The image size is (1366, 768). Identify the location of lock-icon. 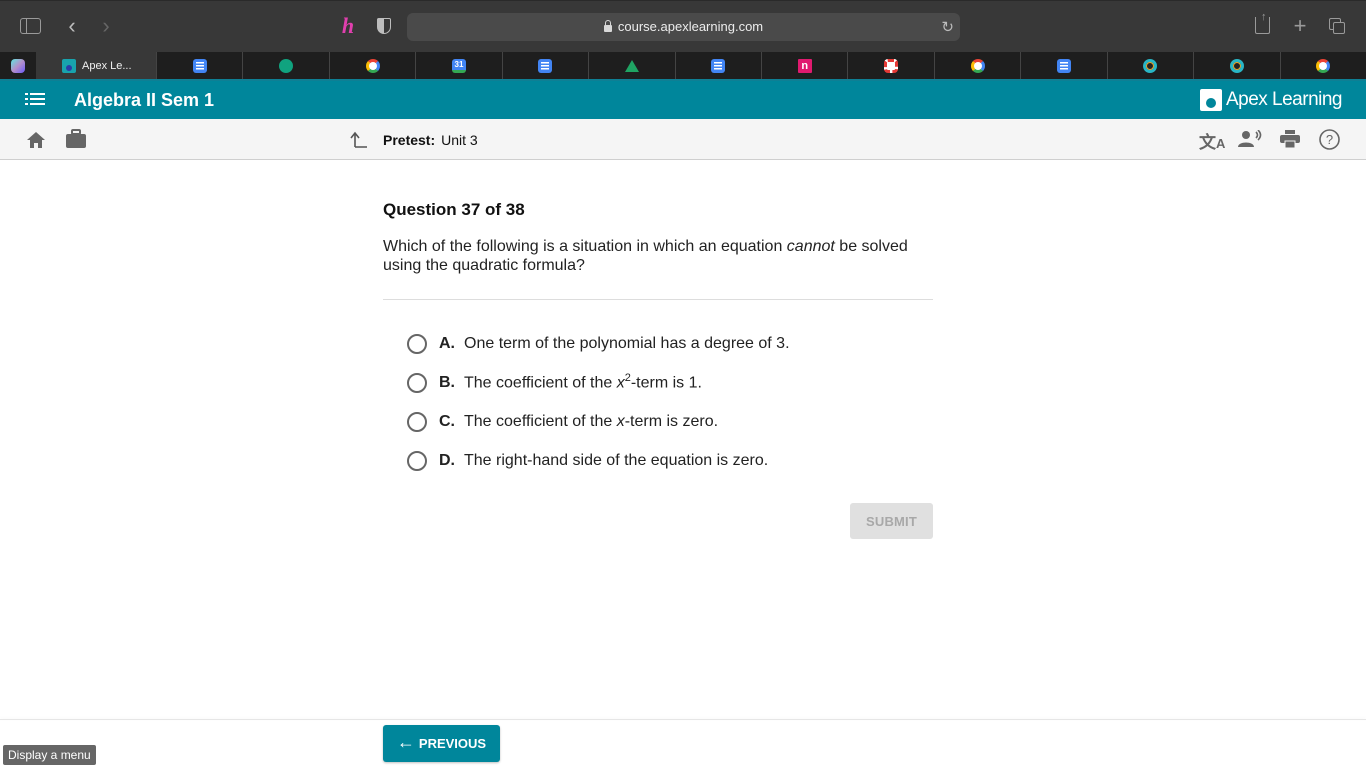
(607, 26).